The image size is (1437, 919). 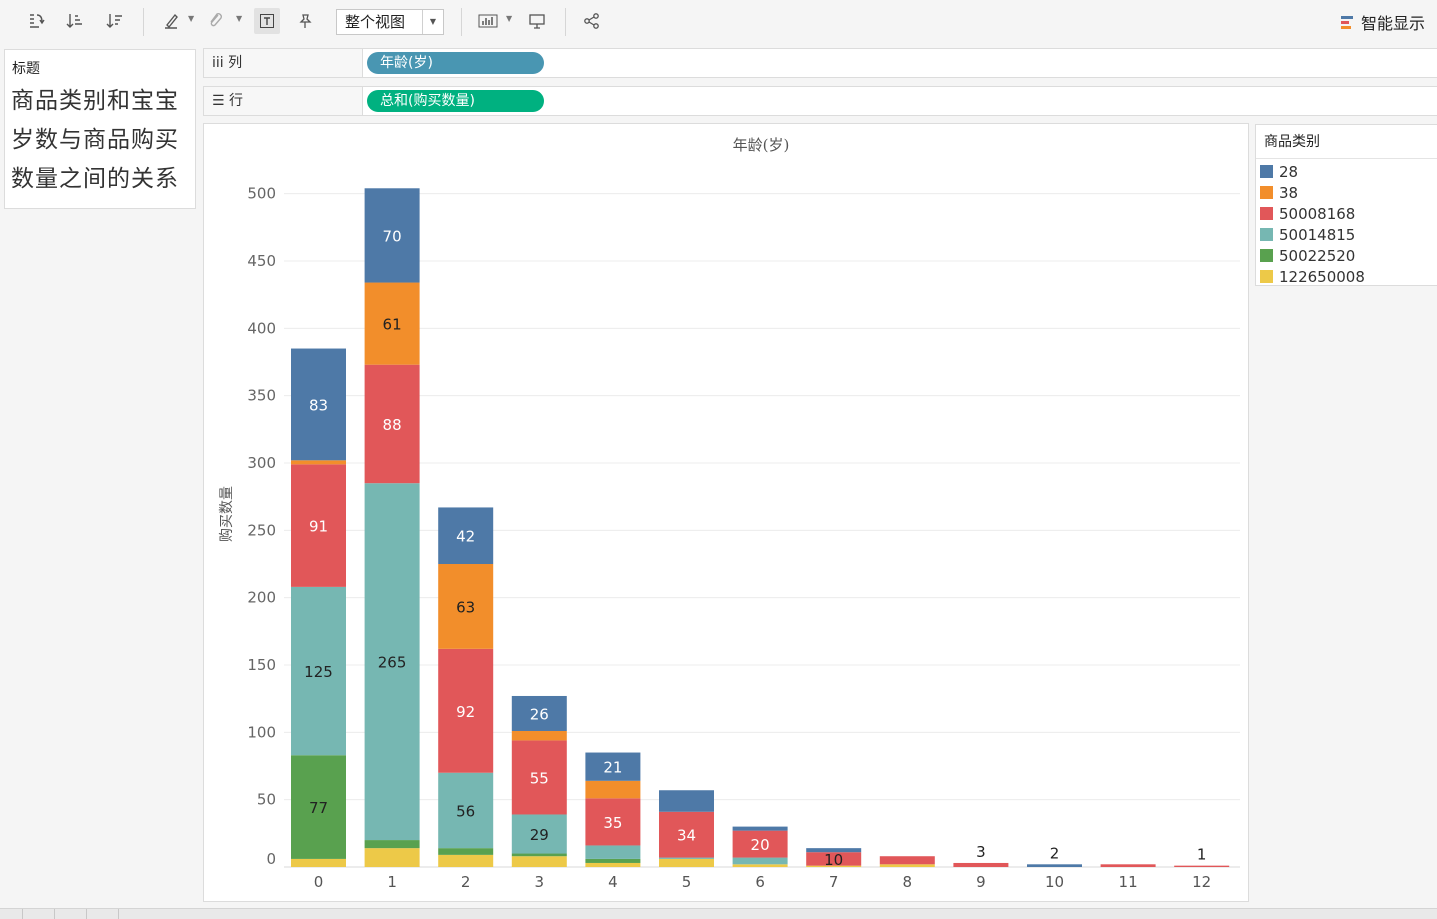 What do you see at coordinates (318, 672) in the screenshot?
I see `data-label: 125` at bounding box center [318, 672].